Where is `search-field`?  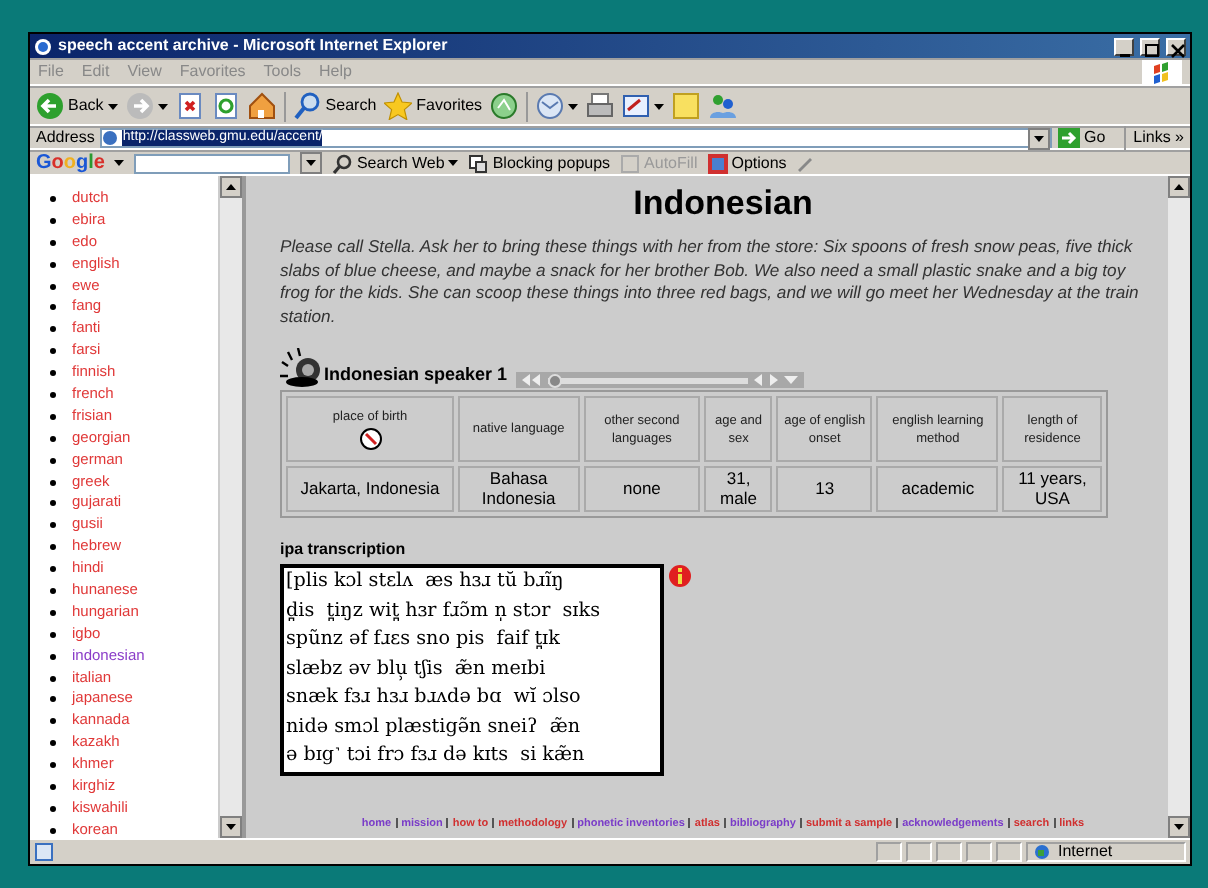 search-field is located at coordinates (212, 163).